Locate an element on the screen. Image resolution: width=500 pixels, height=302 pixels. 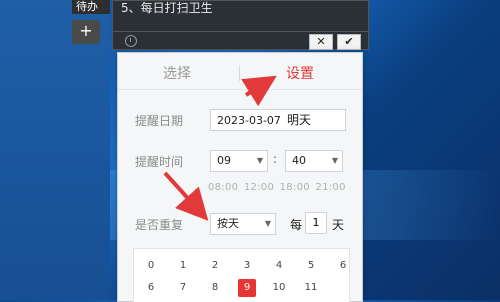
minute-select: 40 ▼ is located at coordinates (314, 161).